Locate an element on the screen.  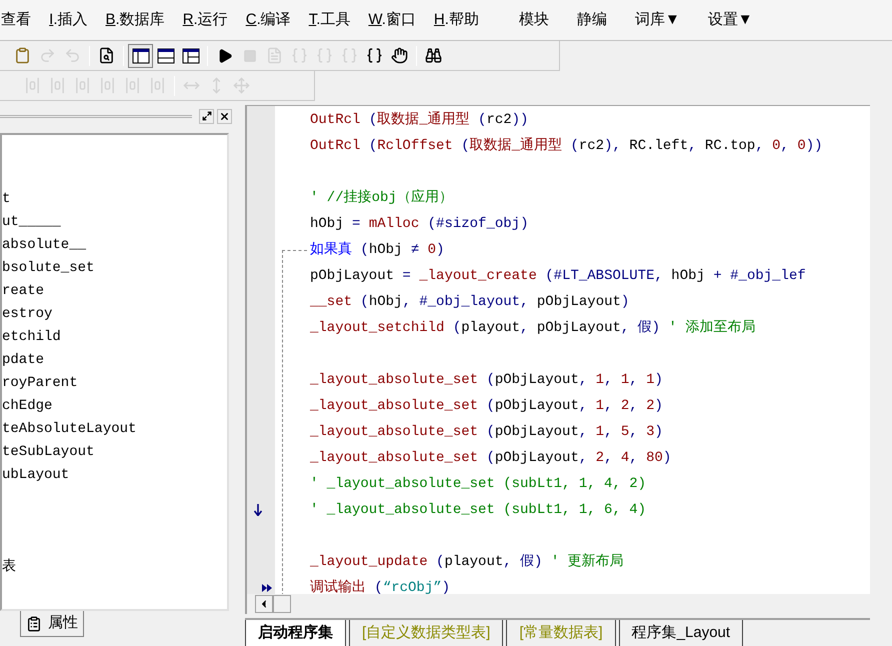
menu-item: 设置▼ is located at coordinates (730, 20).